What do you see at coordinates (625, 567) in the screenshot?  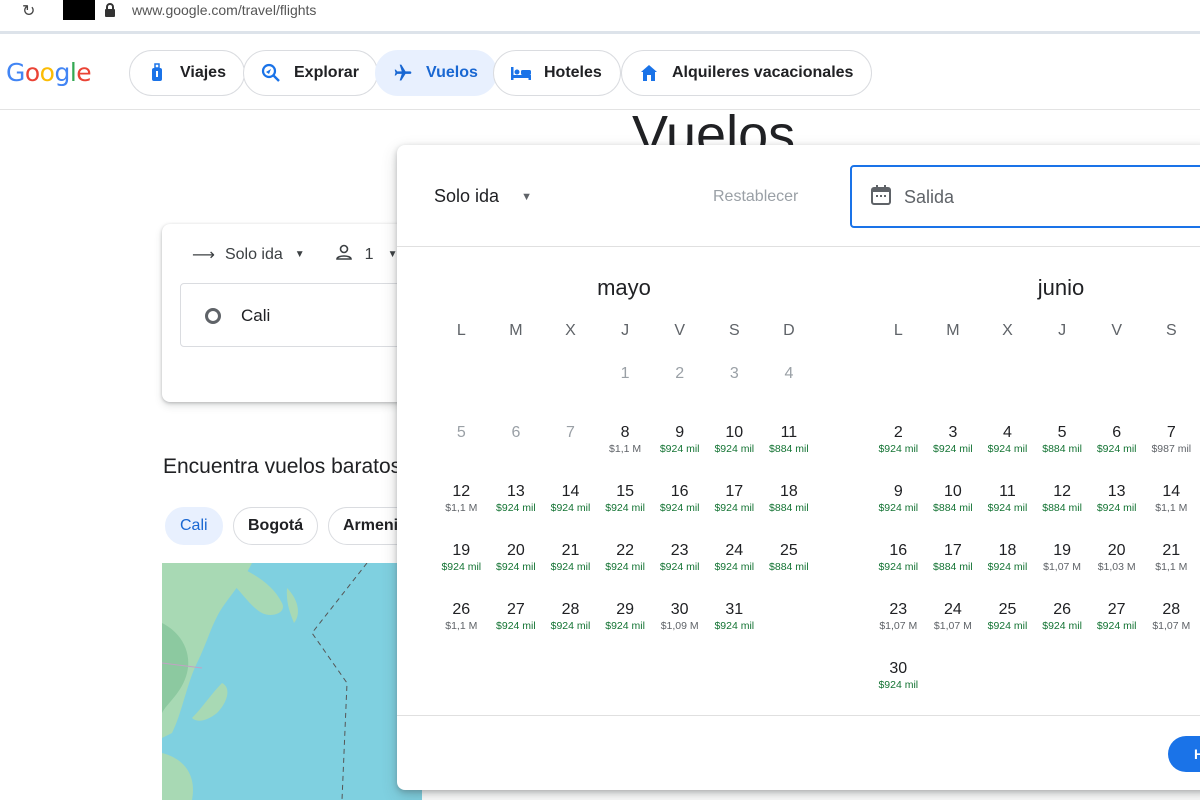 I see `calendar-day: 22 $924 mil` at bounding box center [625, 567].